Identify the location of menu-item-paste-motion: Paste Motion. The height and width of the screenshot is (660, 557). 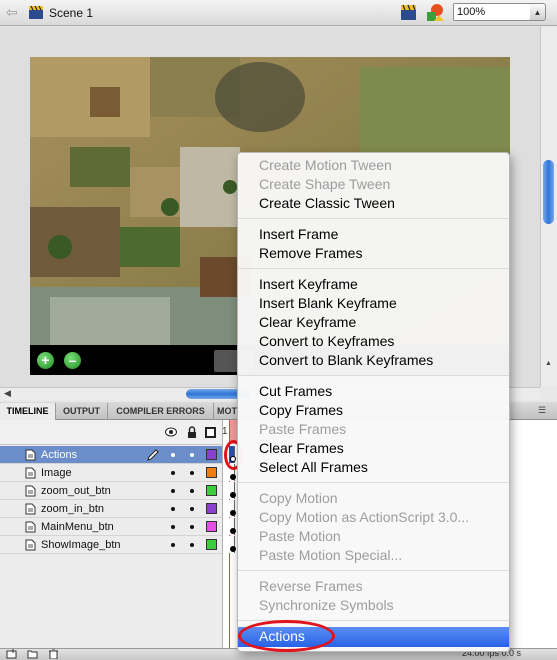
(300, 536).